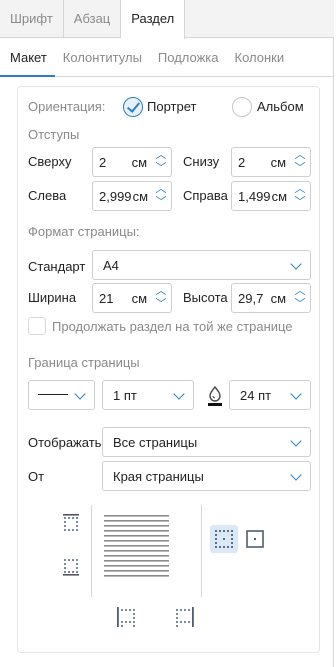 This screenshot has height=667, width=336. What do you see at coordinates (280, 106) in the screenshot?
I see `landscape-label: Альбом` at bounding box center [280, 106].